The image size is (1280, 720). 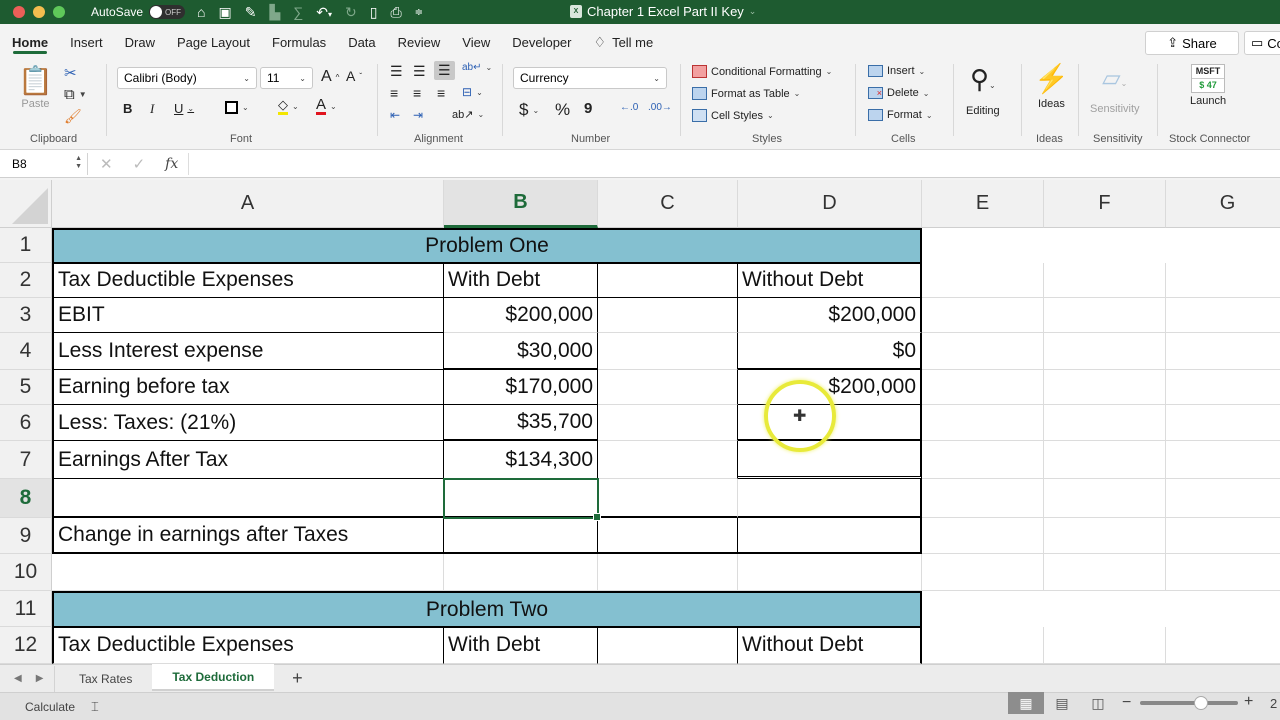 I want to click on cell-a8, so click(x=248, y=498).